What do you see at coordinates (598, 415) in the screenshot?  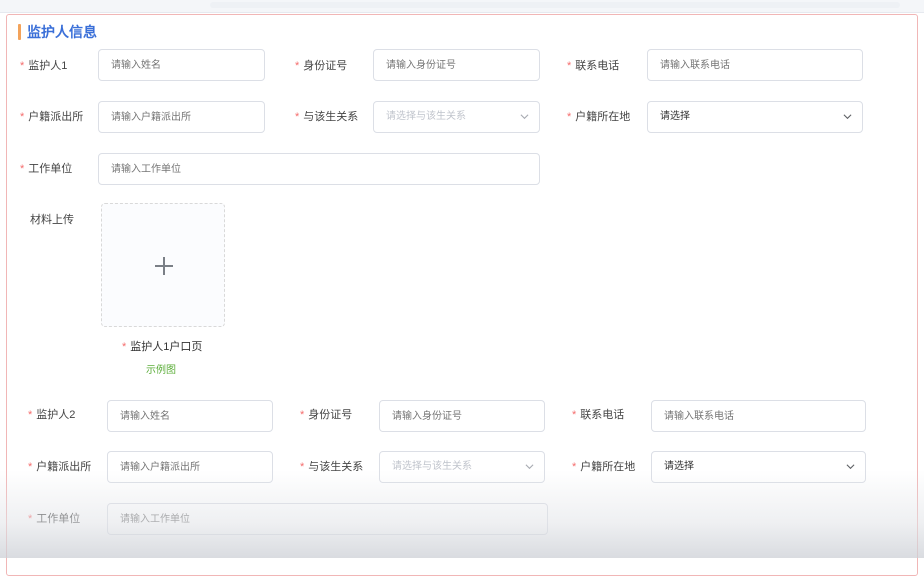 I see `guardian2-phone-label: * 联系电话` at bounding box center [598, 415].